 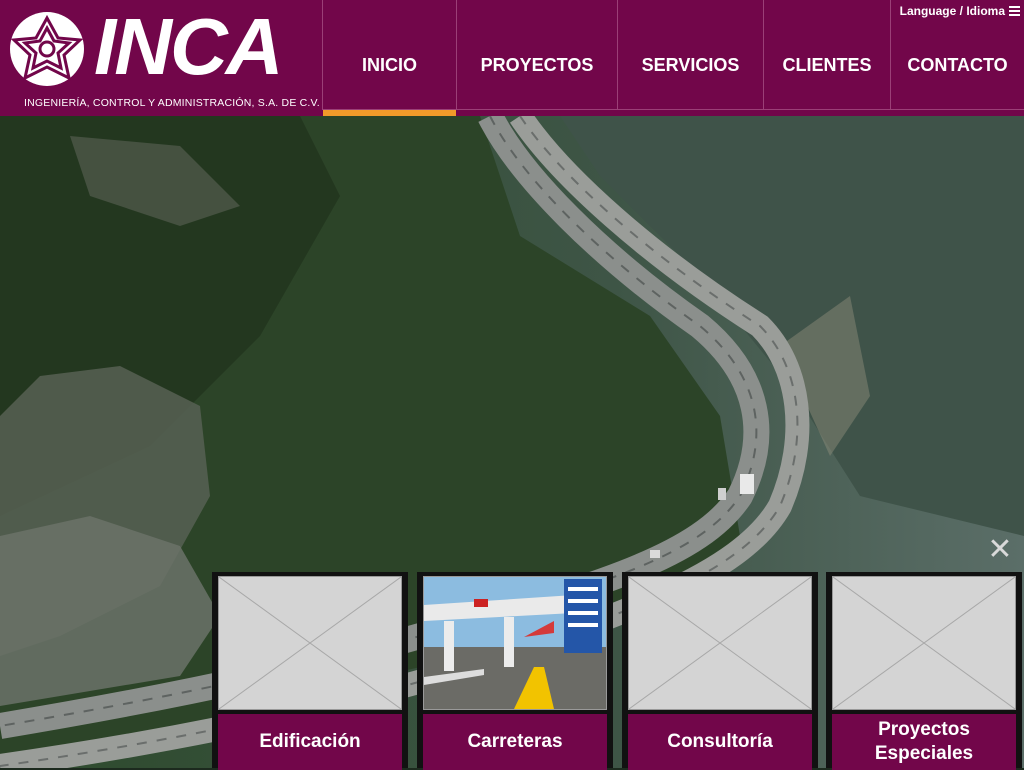 What do you see at coordinates (690, 55) in the screenshot?
I see `nav-item-servicios: SERVICIOS` at bounding box center [690, 55].